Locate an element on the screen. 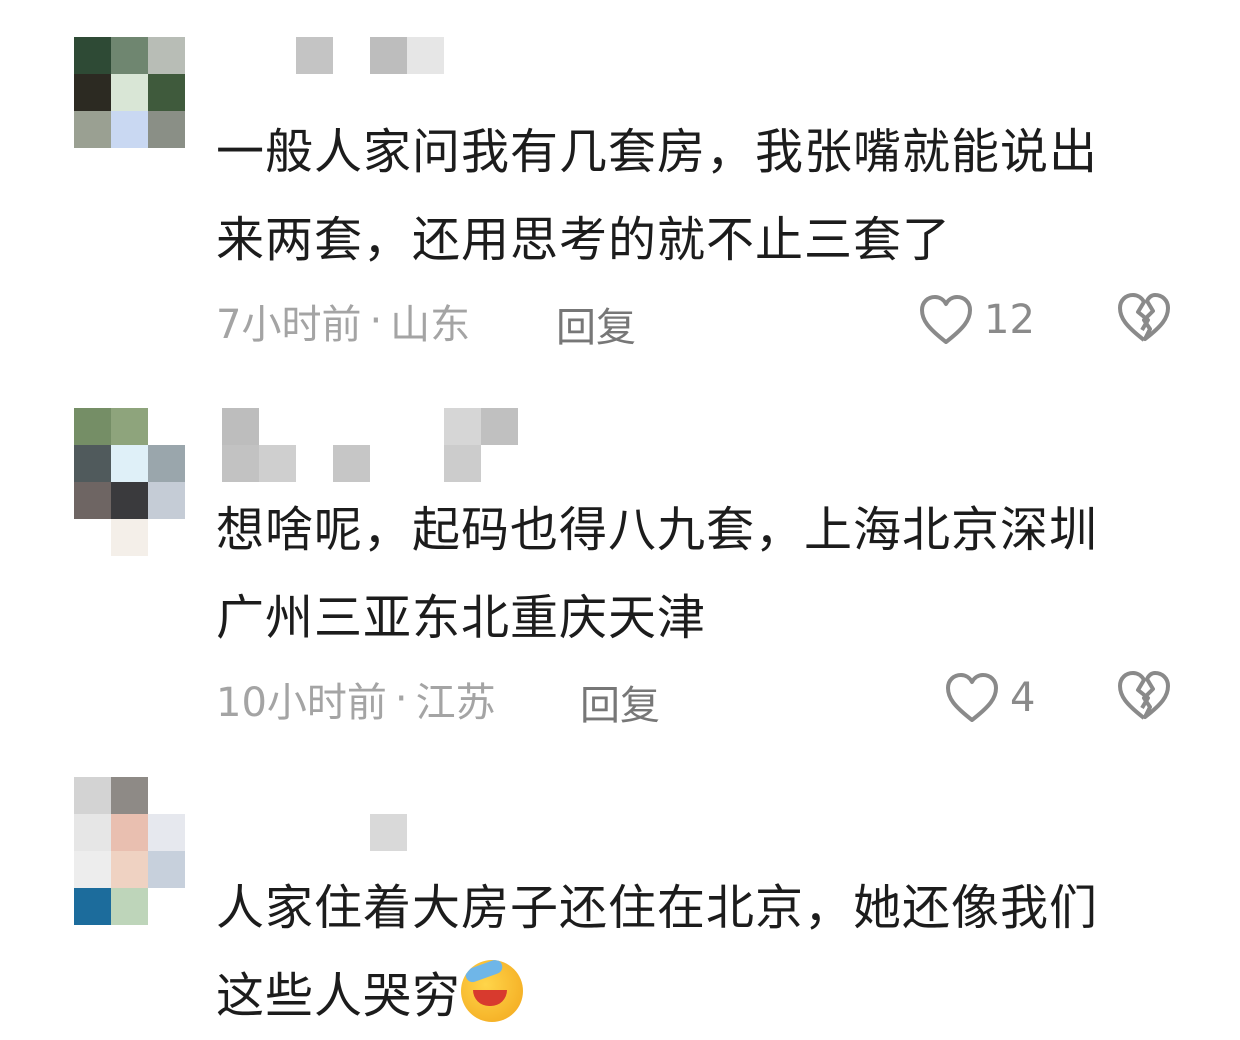 This screenshot has width=1240, height=1040. comment-text: 想啥呢，起码也得八九套，上海北京深圳 广州三亚东北重庆天津 is located at coordinates (696, 574).